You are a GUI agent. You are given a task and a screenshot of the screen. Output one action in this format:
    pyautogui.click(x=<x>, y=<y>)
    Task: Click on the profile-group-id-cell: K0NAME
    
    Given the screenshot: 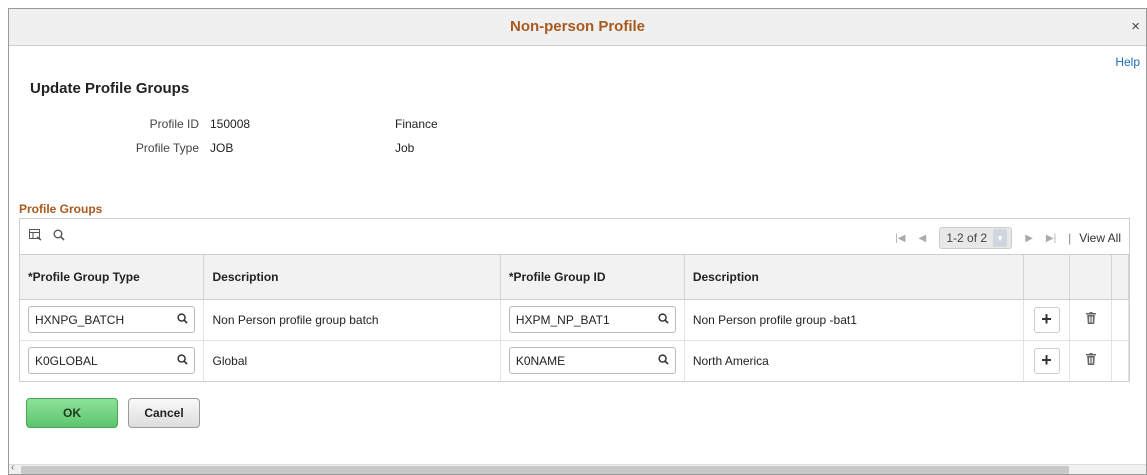 What is the action you would take?
    pyautogui.click(x=592, y=360)
    